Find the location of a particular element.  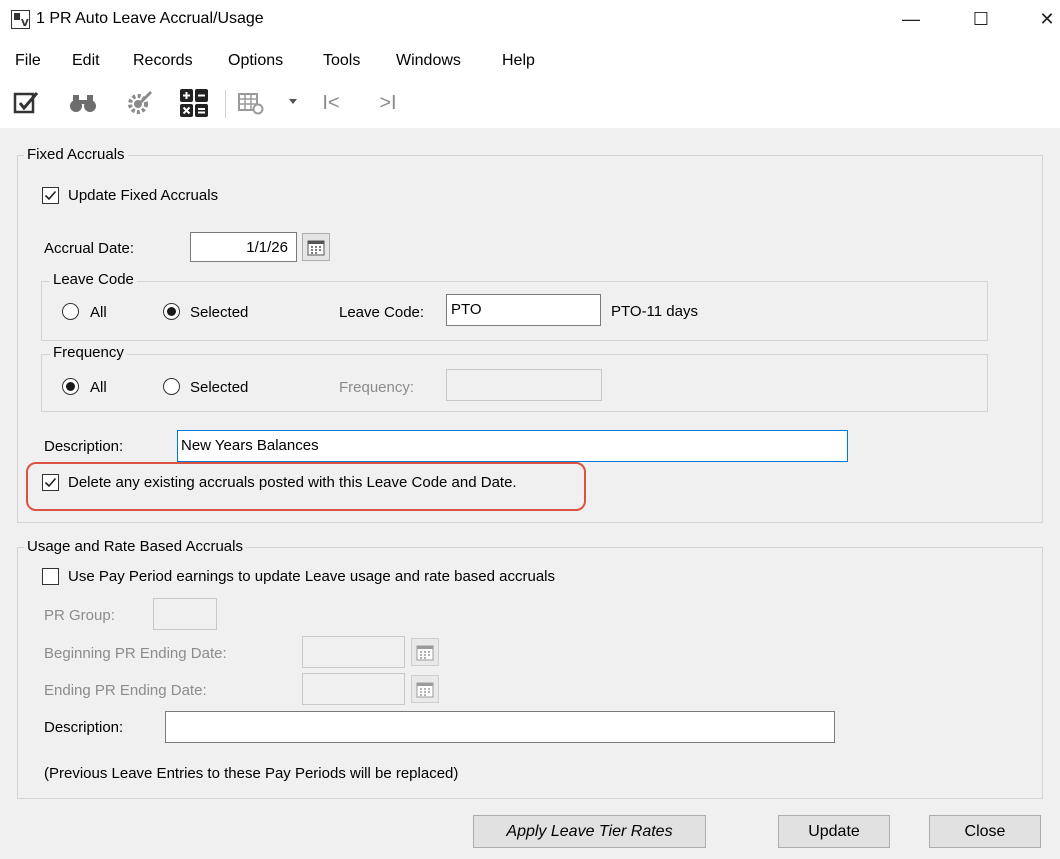

menu-records: Records is located at coordinates (163, 61).